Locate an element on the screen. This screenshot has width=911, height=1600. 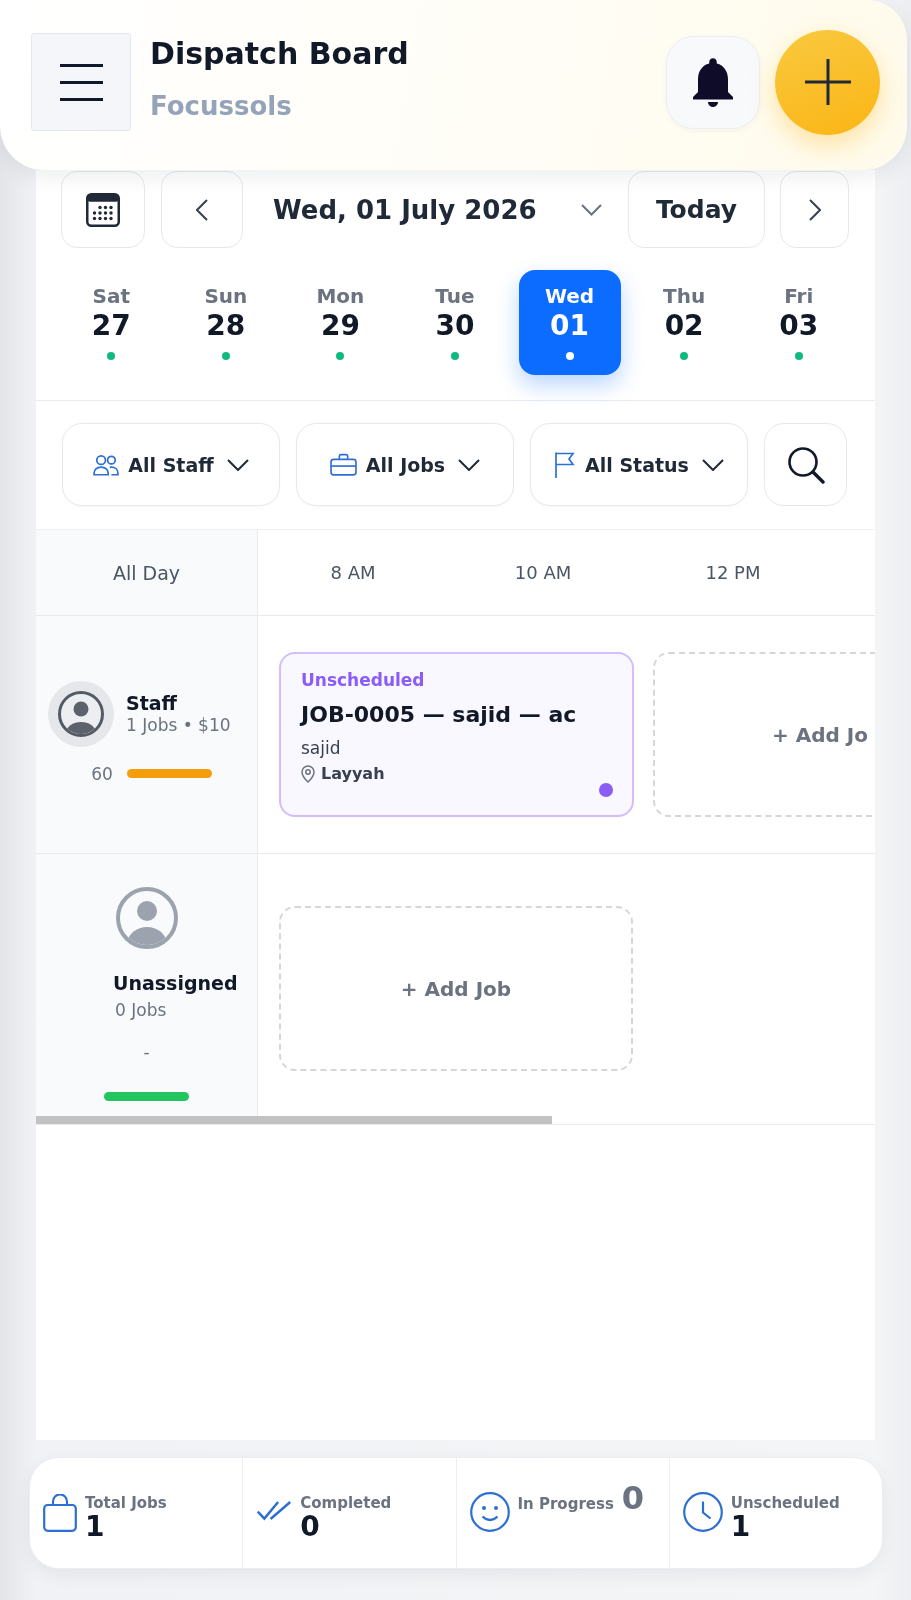
all-day-header: All Day is located at coordinates (147, 572).